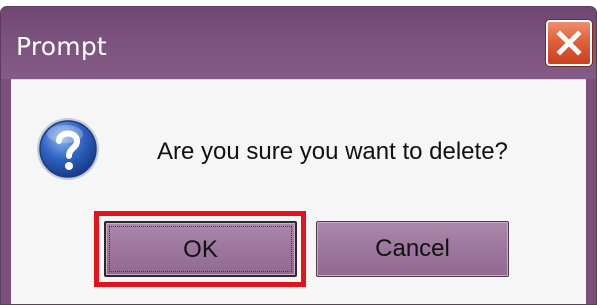 The image size is (597, 305). I want to click on dialog-message: Are you sure you want to delete?, so click(332, 151).